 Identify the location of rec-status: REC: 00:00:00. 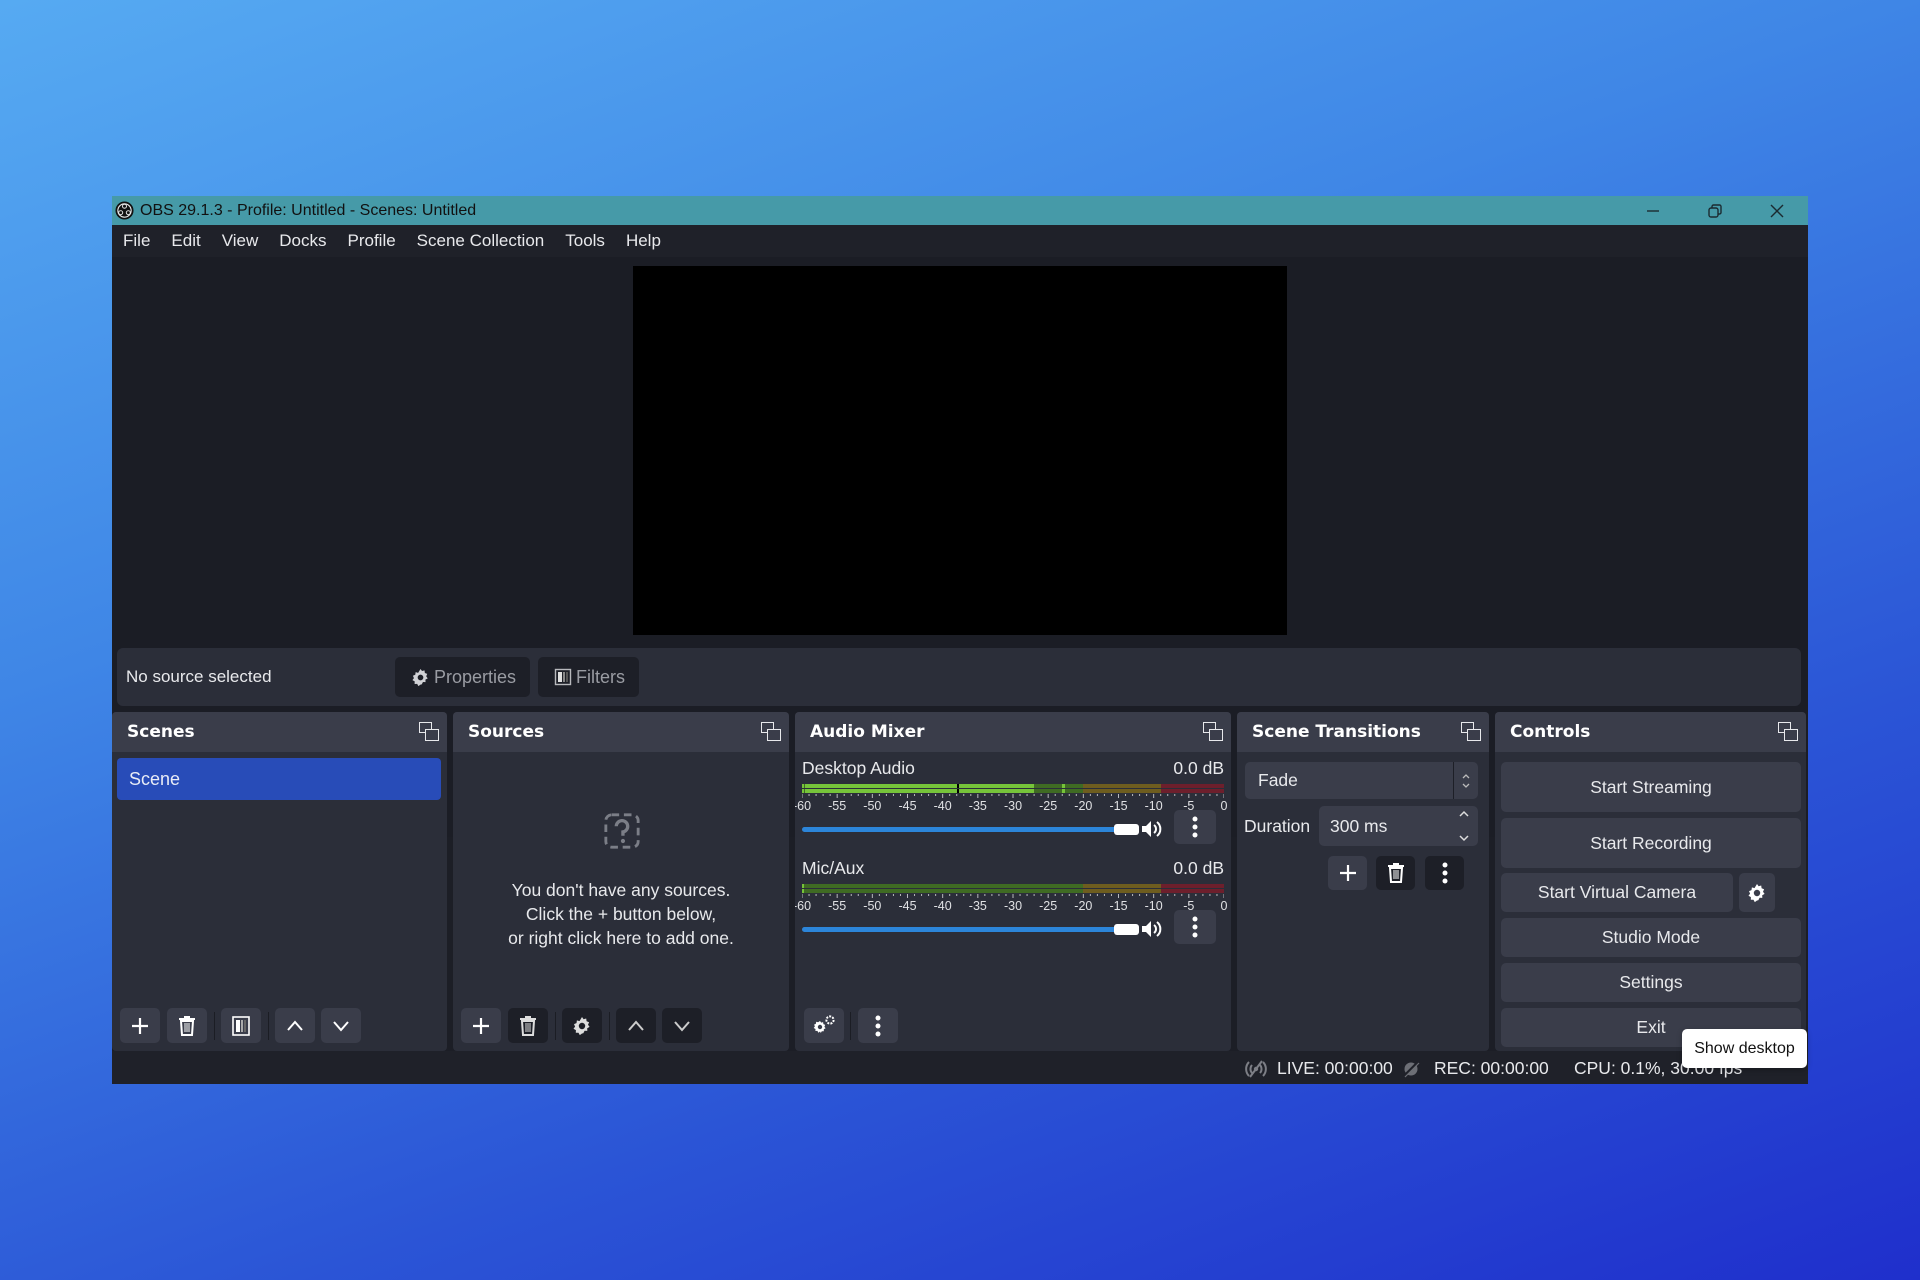
(1475, 1068).